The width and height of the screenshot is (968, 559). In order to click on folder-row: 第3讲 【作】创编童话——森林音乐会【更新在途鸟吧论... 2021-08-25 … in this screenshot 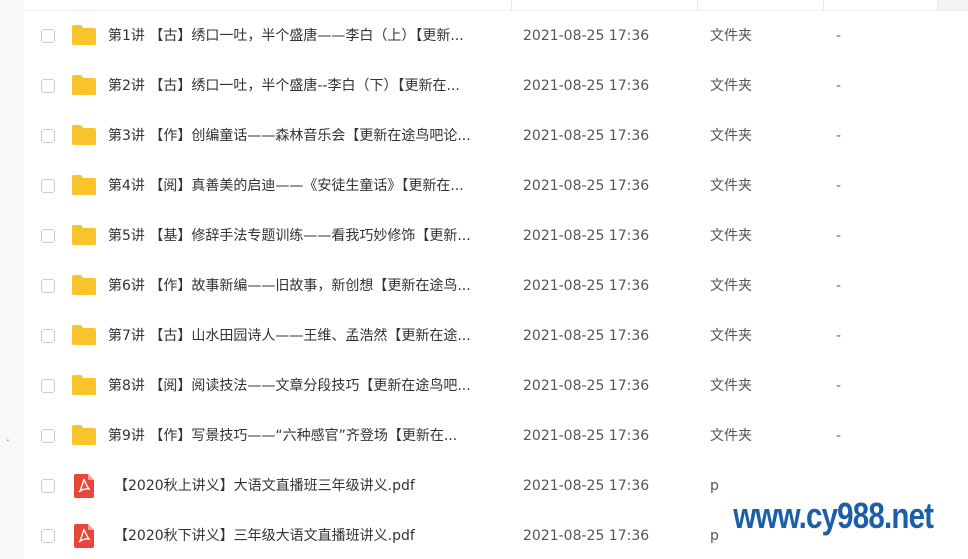, I will do `click(496, 136)`.